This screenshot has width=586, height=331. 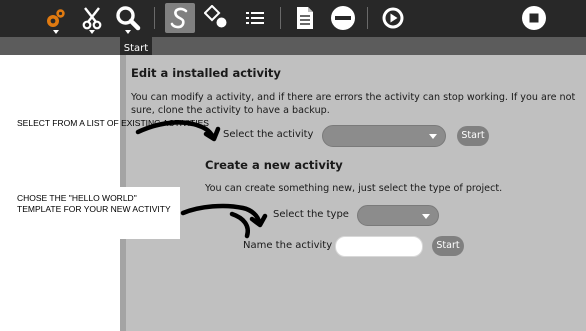 What do you see at coordinates (180, 18) in the screenshot?
I see `edit-s-icon` at bounding box center [180, 18].